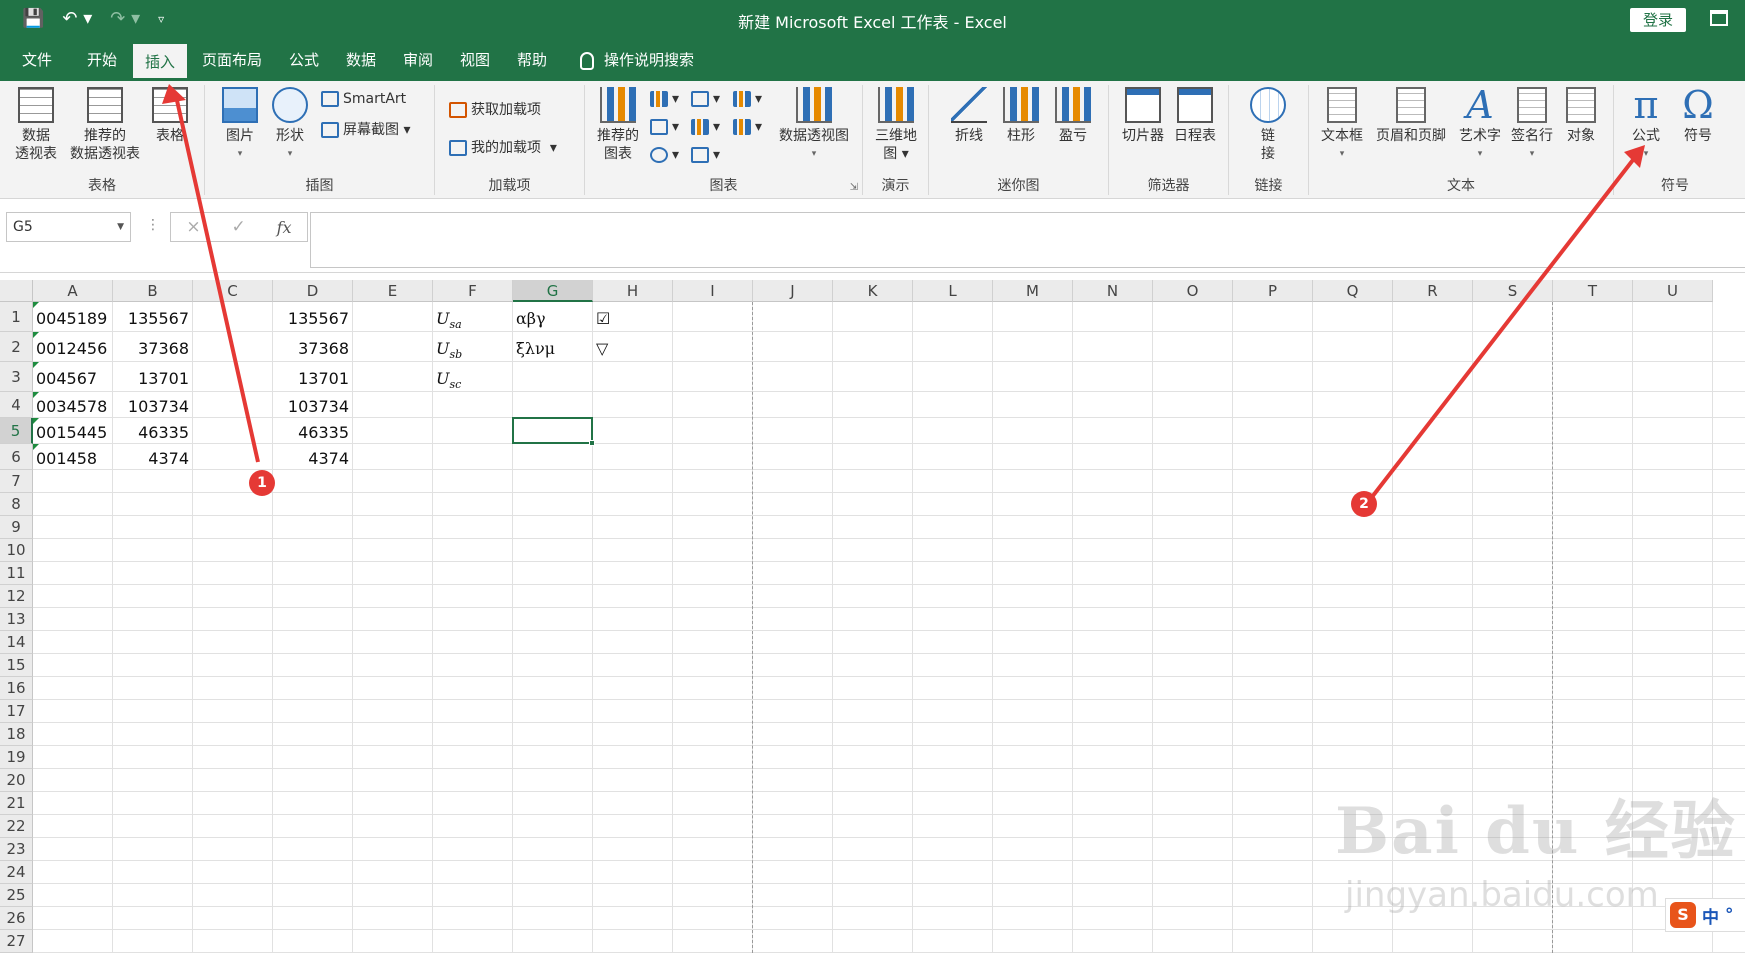 This screenshot has height=953, width=1745. I want to click on link-button: 链 接, so click(1268, 125).